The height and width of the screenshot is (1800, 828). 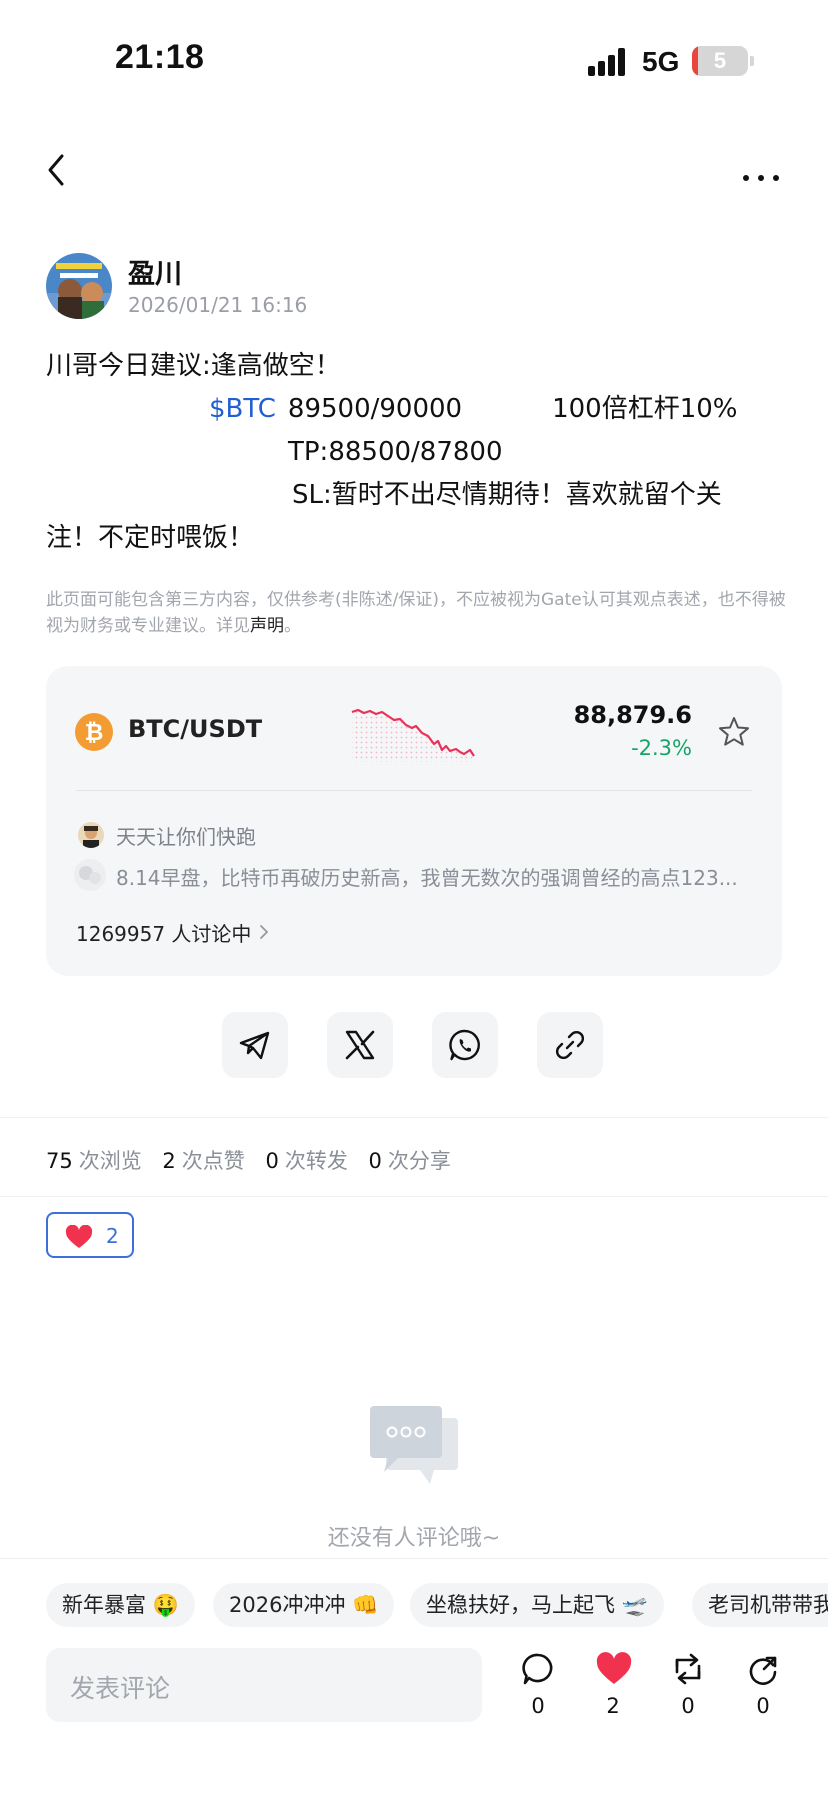 What do you see at coordinates (120, 1605) in the screenshot?
I see `tag-chip: 新年暴富 🤑` at bounding box center [120, 1605].